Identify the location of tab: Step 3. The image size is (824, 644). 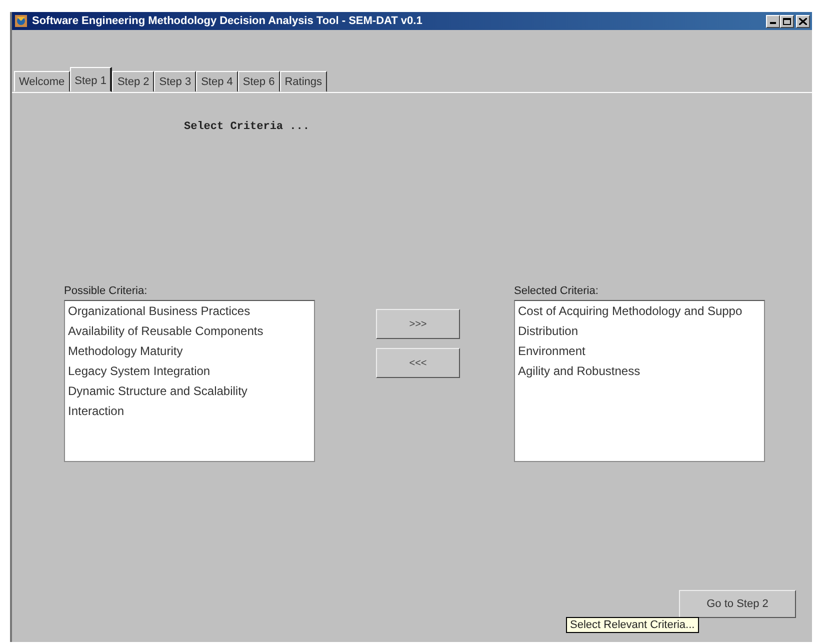
(175, 81).